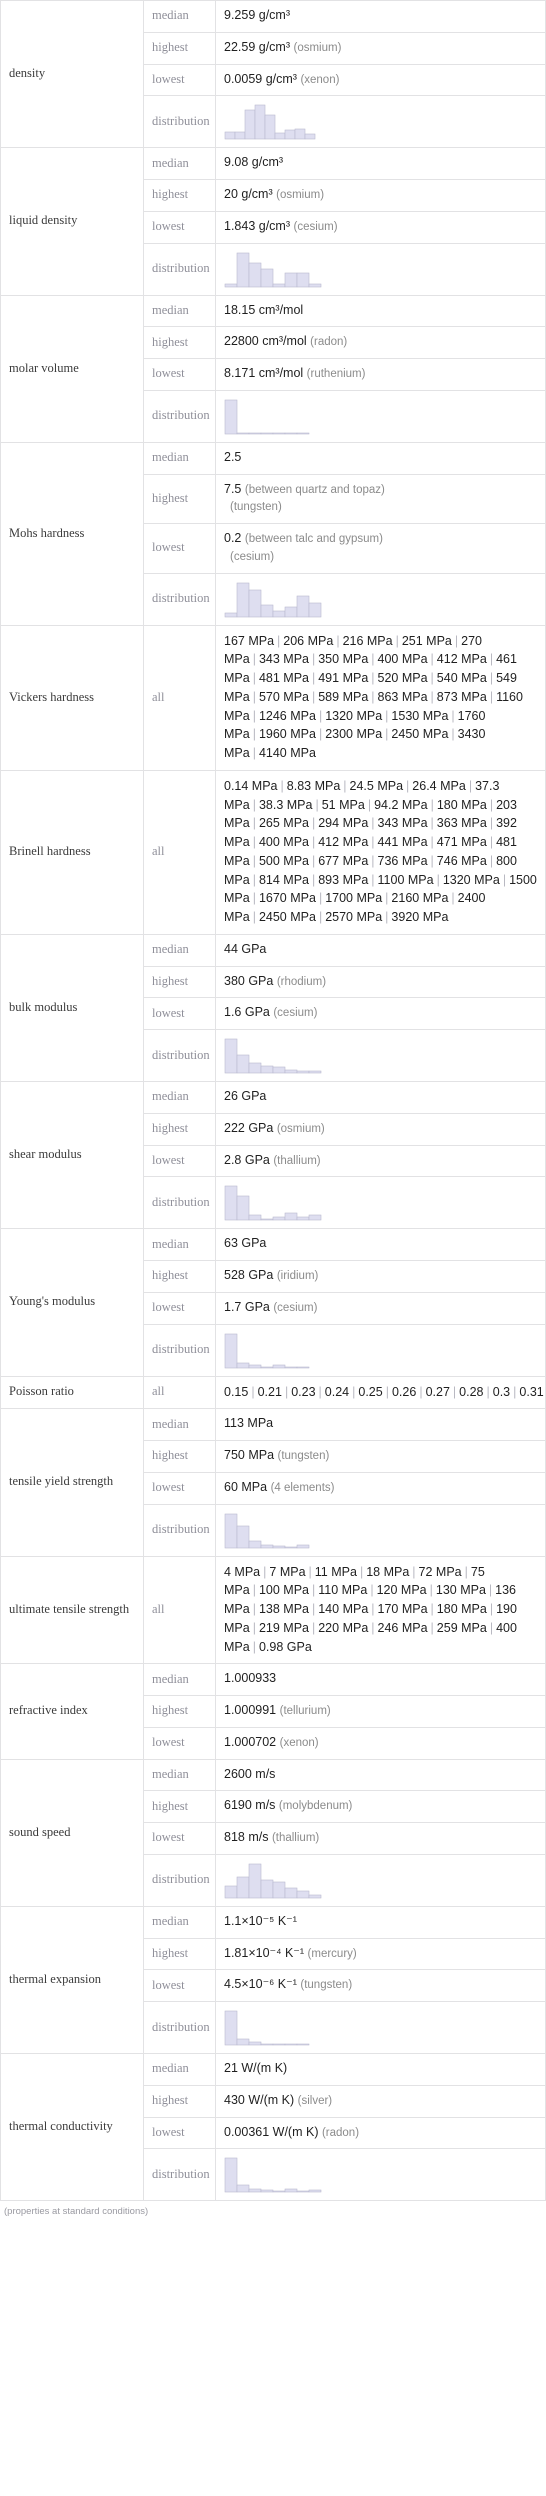 The image size is (546, 2496). What do you see at coordinates (72, 74) in the screenshot?
I see `property-name: density` at bounding box center [72, 74].